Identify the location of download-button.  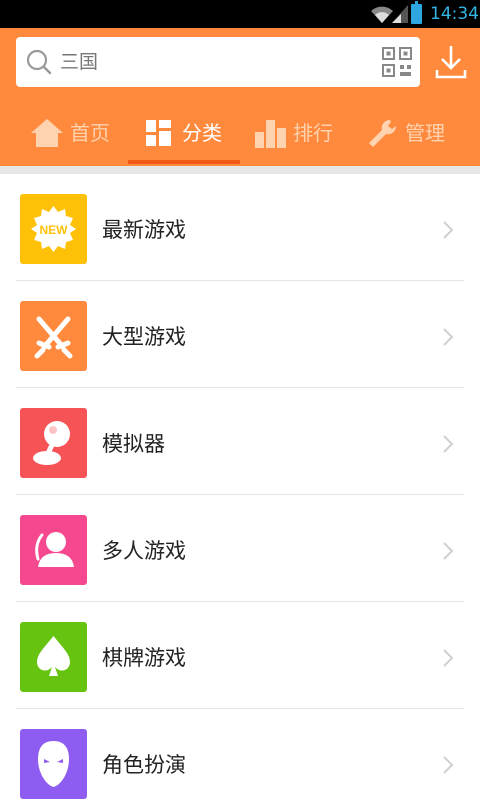
(451, 62).